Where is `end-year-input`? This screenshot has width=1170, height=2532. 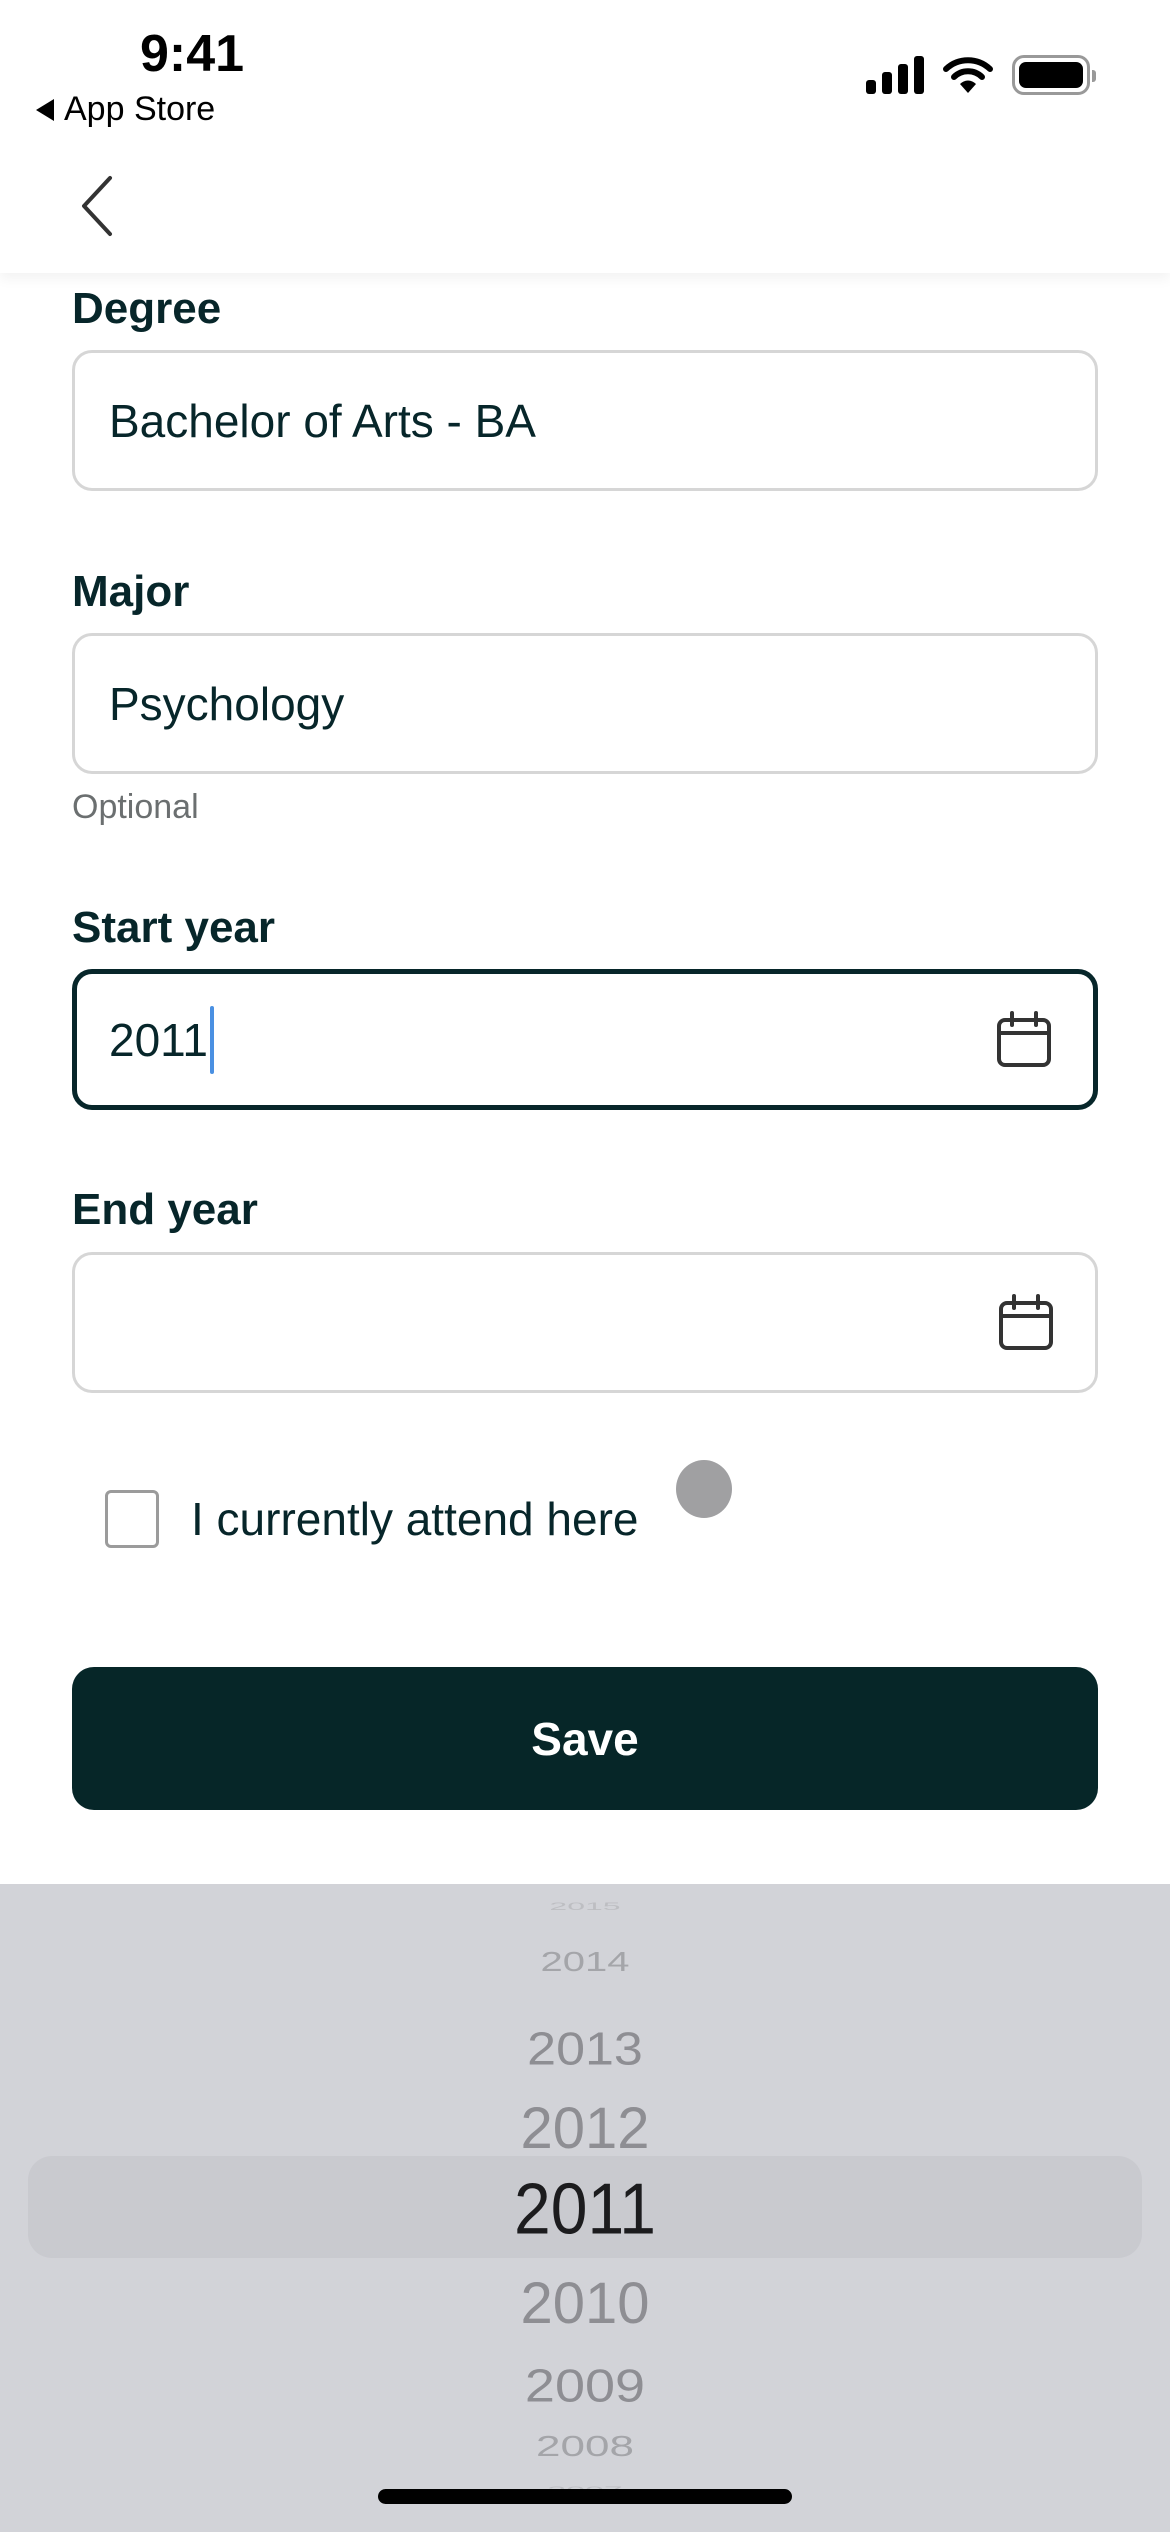
end-year-input is located at coordinates (585, 1322).